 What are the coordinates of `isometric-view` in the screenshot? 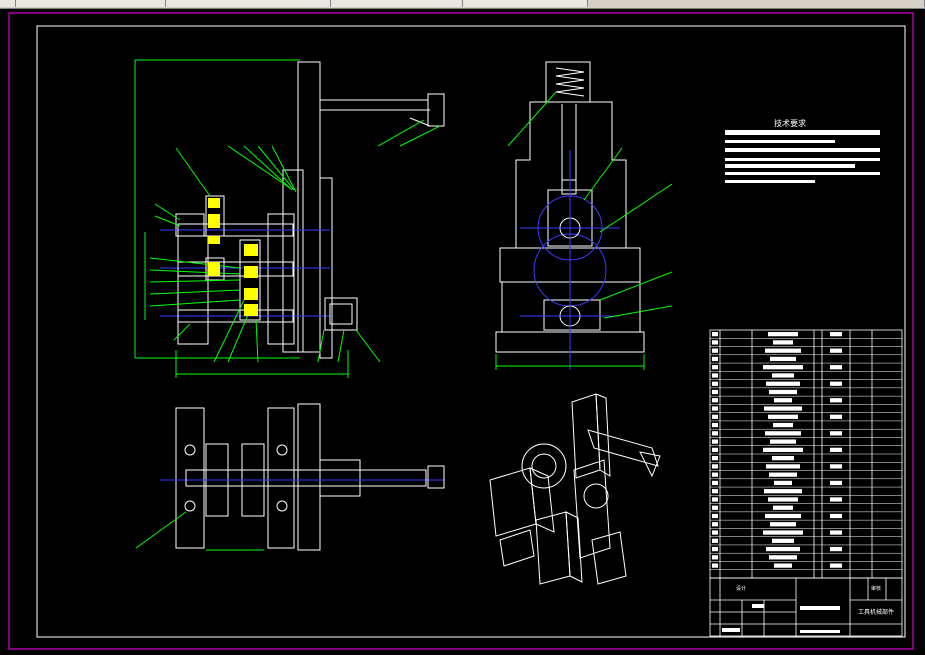 It's located at (575, 489).